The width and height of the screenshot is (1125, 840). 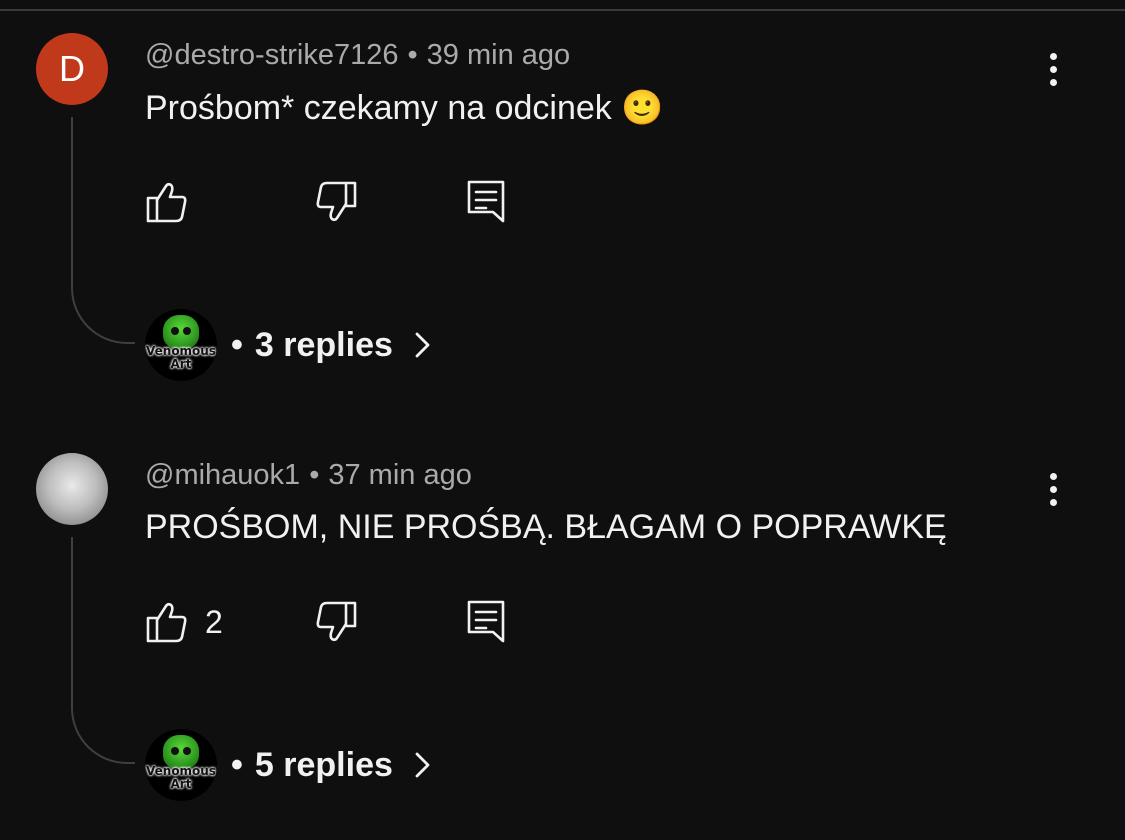 What do you see at coordinates (308, 475) in the screenshot?
I see `comment-meta: @mihauok1 • 37 min ago` at bounding box center [308, 475].